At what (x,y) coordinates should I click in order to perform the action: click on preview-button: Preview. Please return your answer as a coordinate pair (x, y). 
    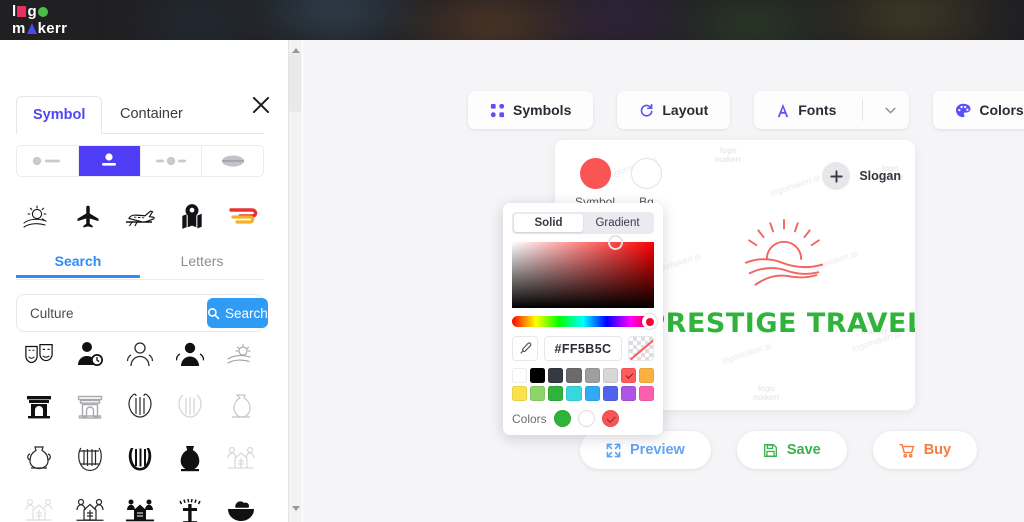
    Looking at the image, I should click on (645, 450).